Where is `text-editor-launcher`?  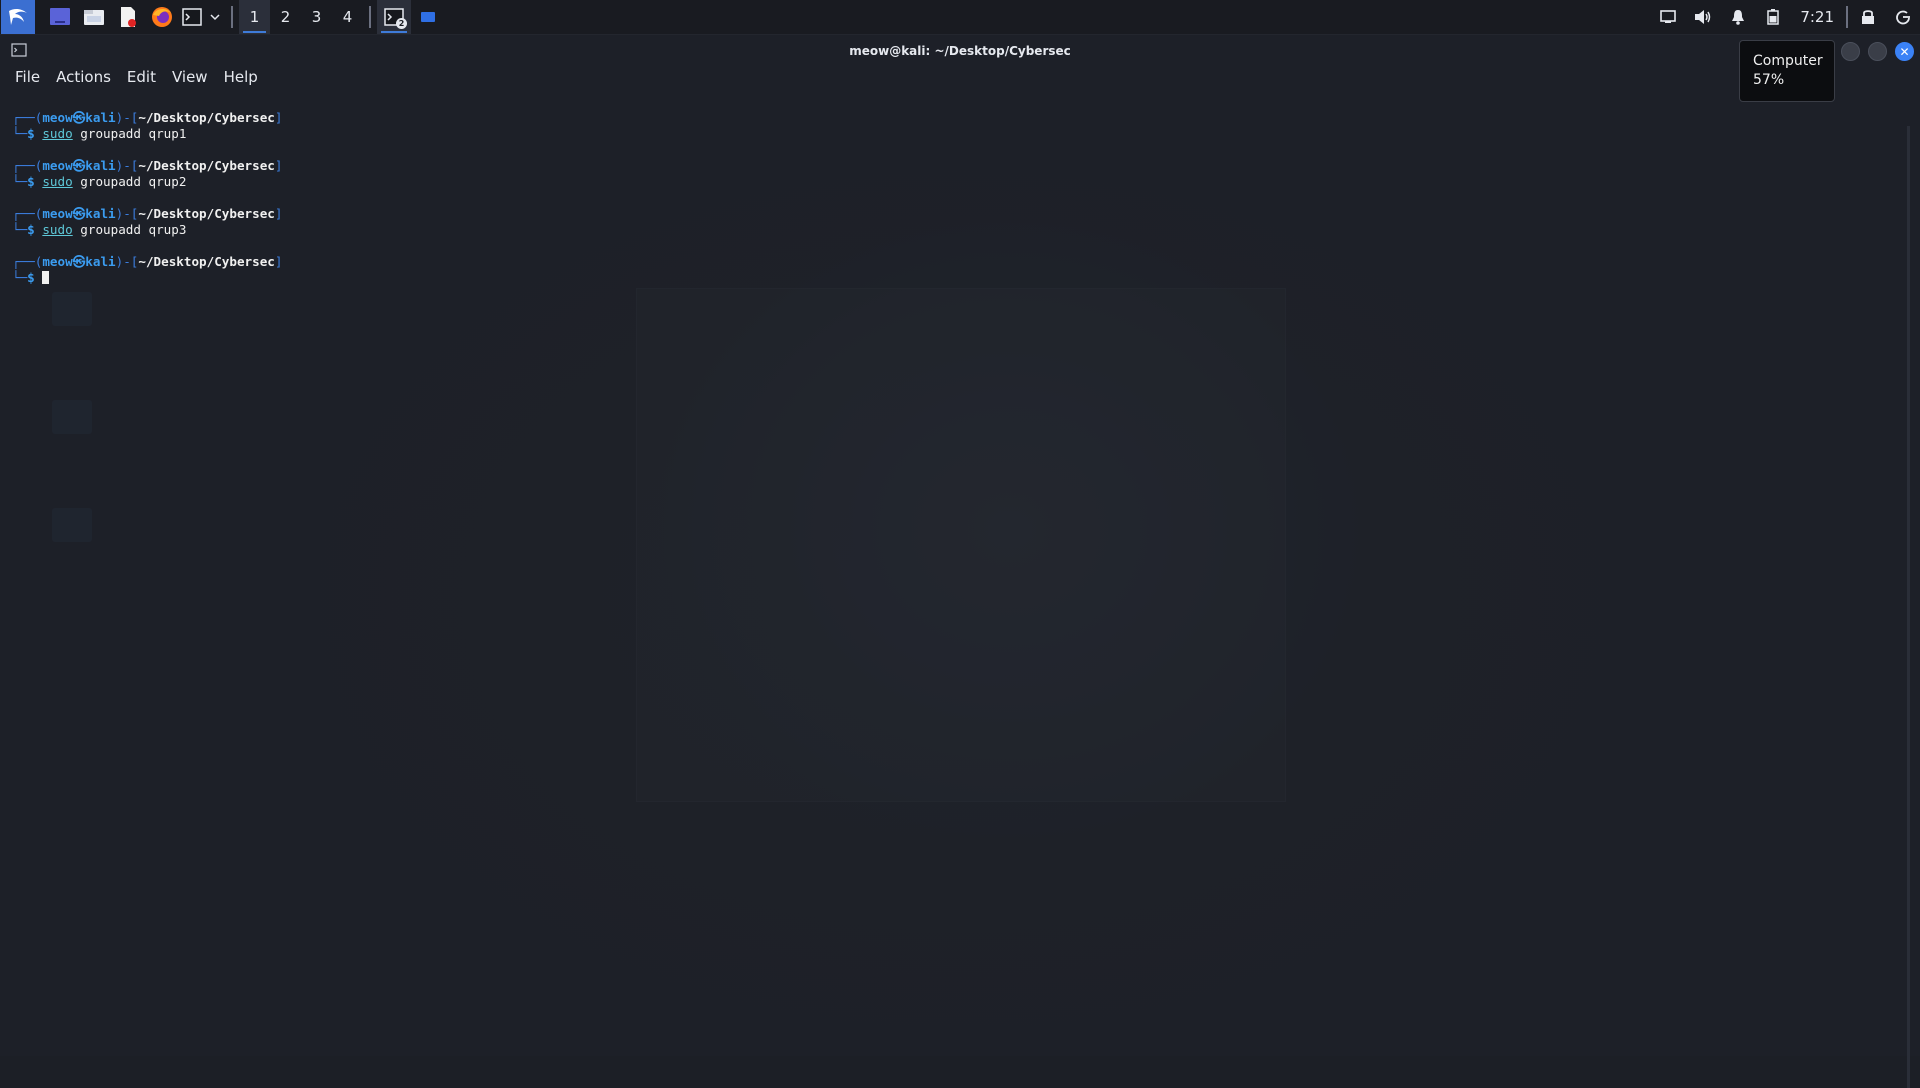
text-editor-launcher is located at coordinates (128, 17).